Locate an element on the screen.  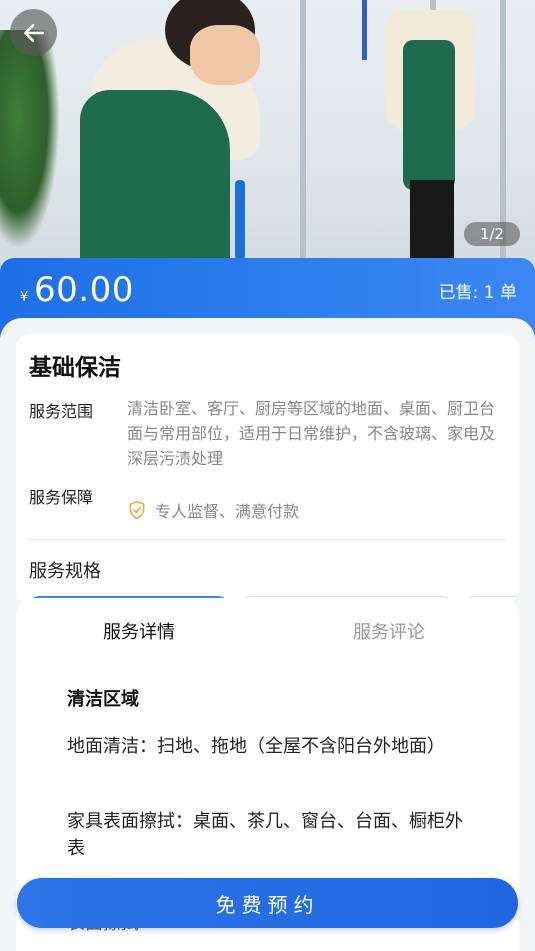
section-heading: 清洁区域 is located at coordinates (103, 699).